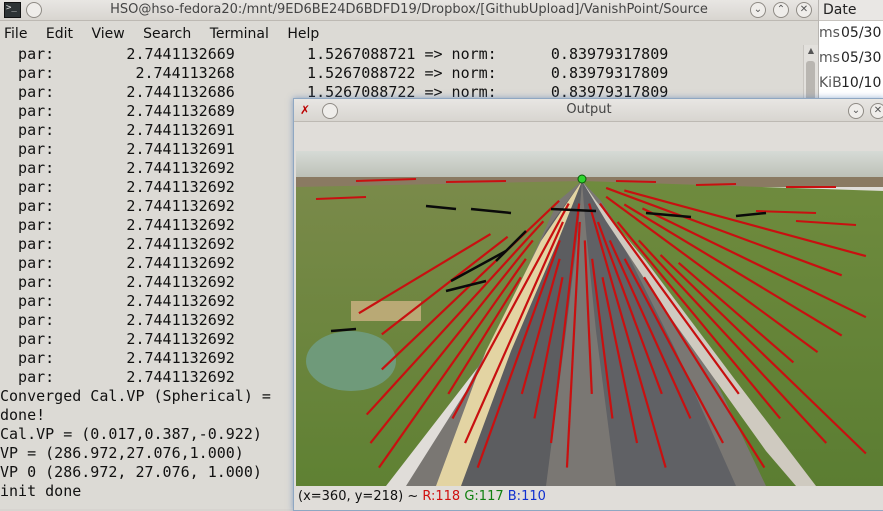  What do you see at coordinates (811, 51) in the screenshot?
I see `scroll-up-arrow-icon: ▲` at bounding box center [811, 51].